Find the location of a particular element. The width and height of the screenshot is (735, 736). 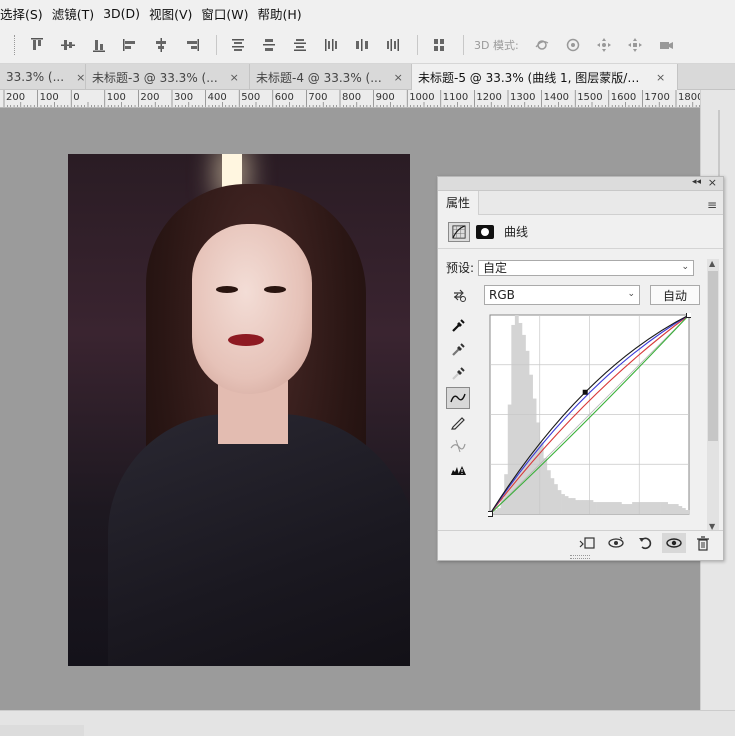

view-previous-state-icon is located at coordinates (616, 543).